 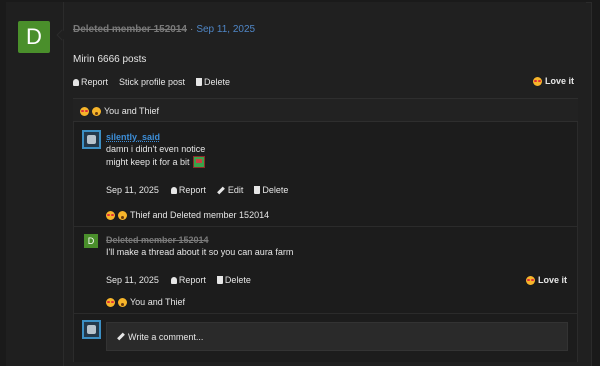 I want to click on post-author-name: Deleted member 152014, so click(x=130, y=29).